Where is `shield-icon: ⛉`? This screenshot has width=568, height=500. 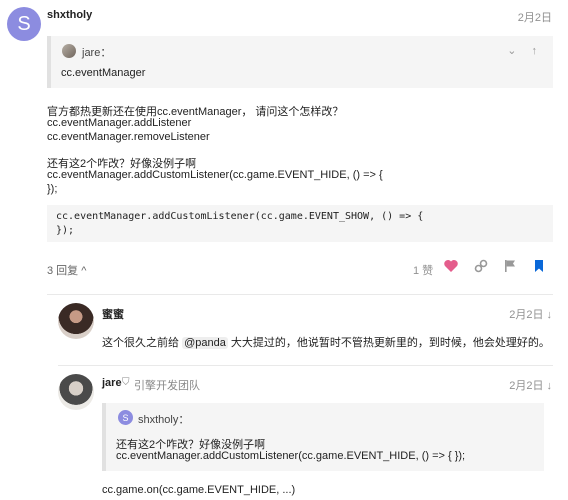 shield-icon: ⛉ is located at coordinates (126, 382).